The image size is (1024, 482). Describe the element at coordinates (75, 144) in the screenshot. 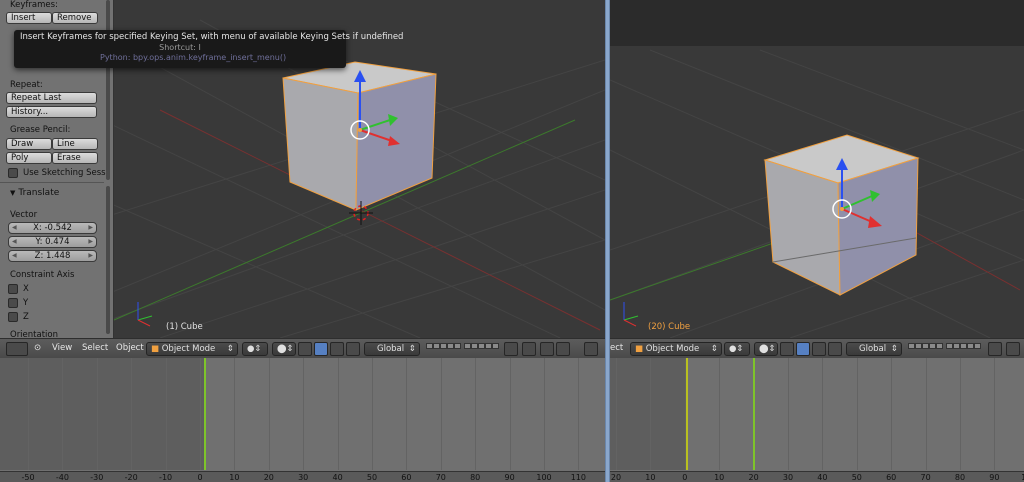

I see `grease-line-button: Line` at that location.